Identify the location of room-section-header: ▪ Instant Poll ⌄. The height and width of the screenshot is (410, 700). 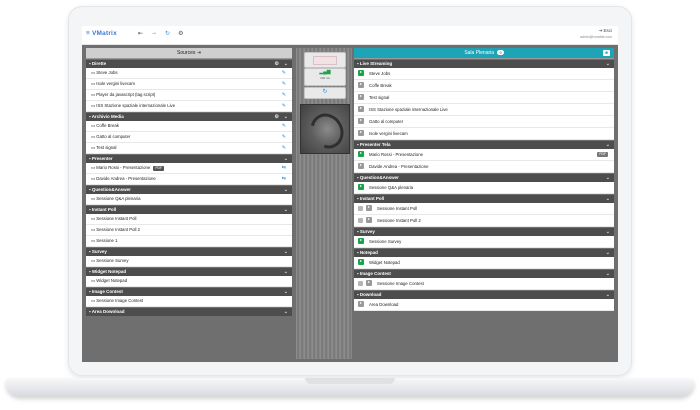
(484, 199).